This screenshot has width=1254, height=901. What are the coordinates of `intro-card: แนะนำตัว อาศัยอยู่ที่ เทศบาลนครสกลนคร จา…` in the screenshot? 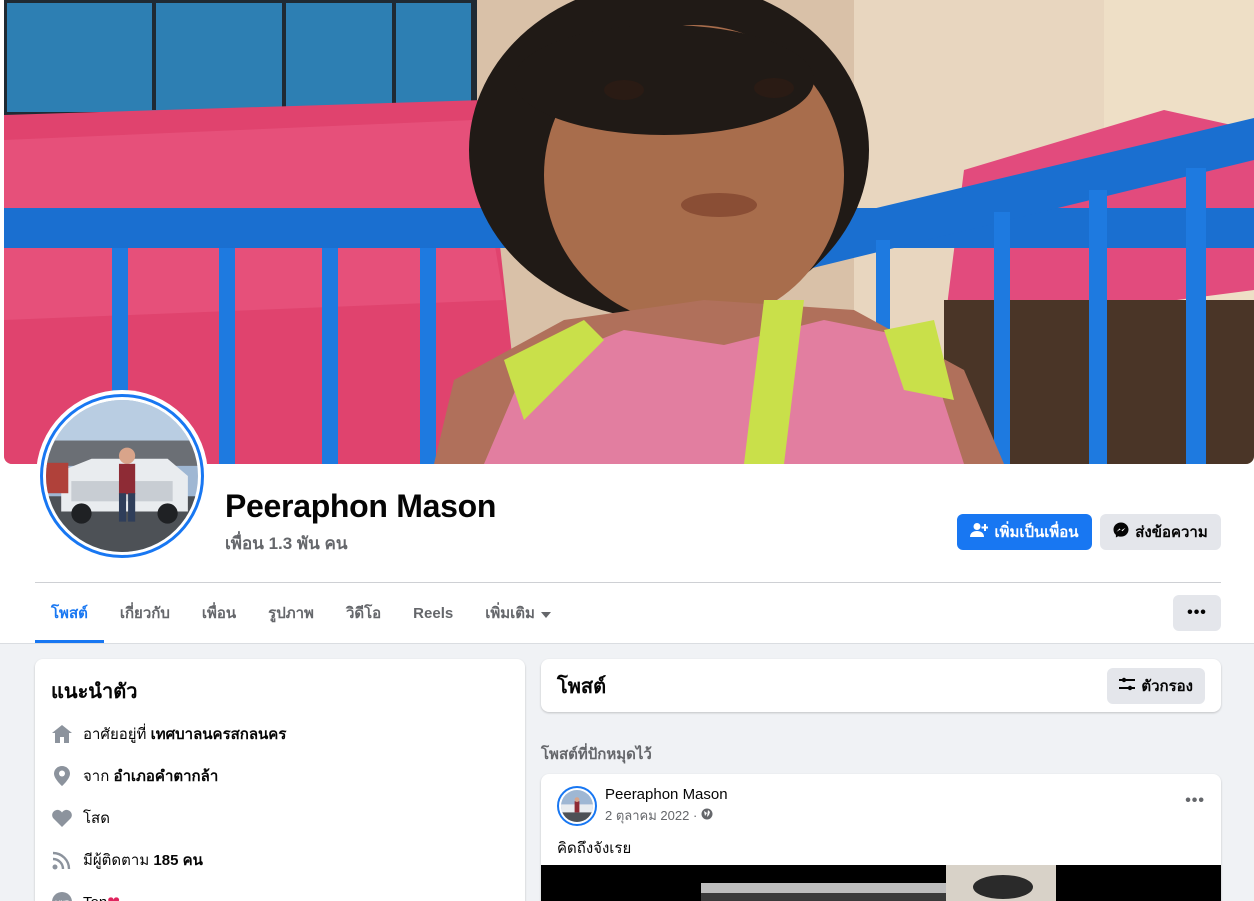 It's located at (280, 780).